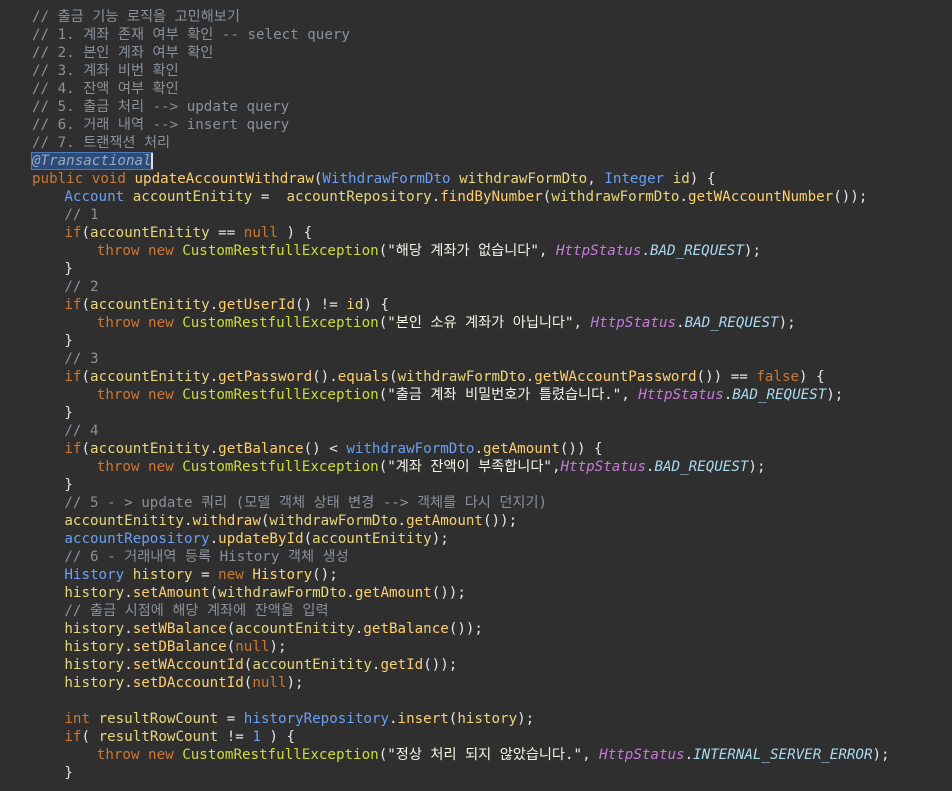 The height and width of the screenshot is (791, 952). I want to click on code-line: // 2, so click(81, 287).